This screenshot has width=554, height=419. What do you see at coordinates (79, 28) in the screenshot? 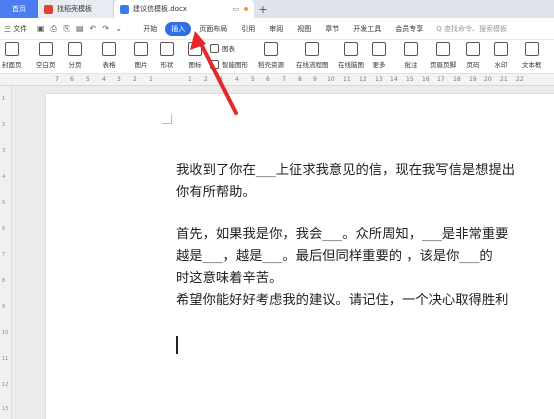
I see `preview-icon: ▤` at bounding box center [79, 28].